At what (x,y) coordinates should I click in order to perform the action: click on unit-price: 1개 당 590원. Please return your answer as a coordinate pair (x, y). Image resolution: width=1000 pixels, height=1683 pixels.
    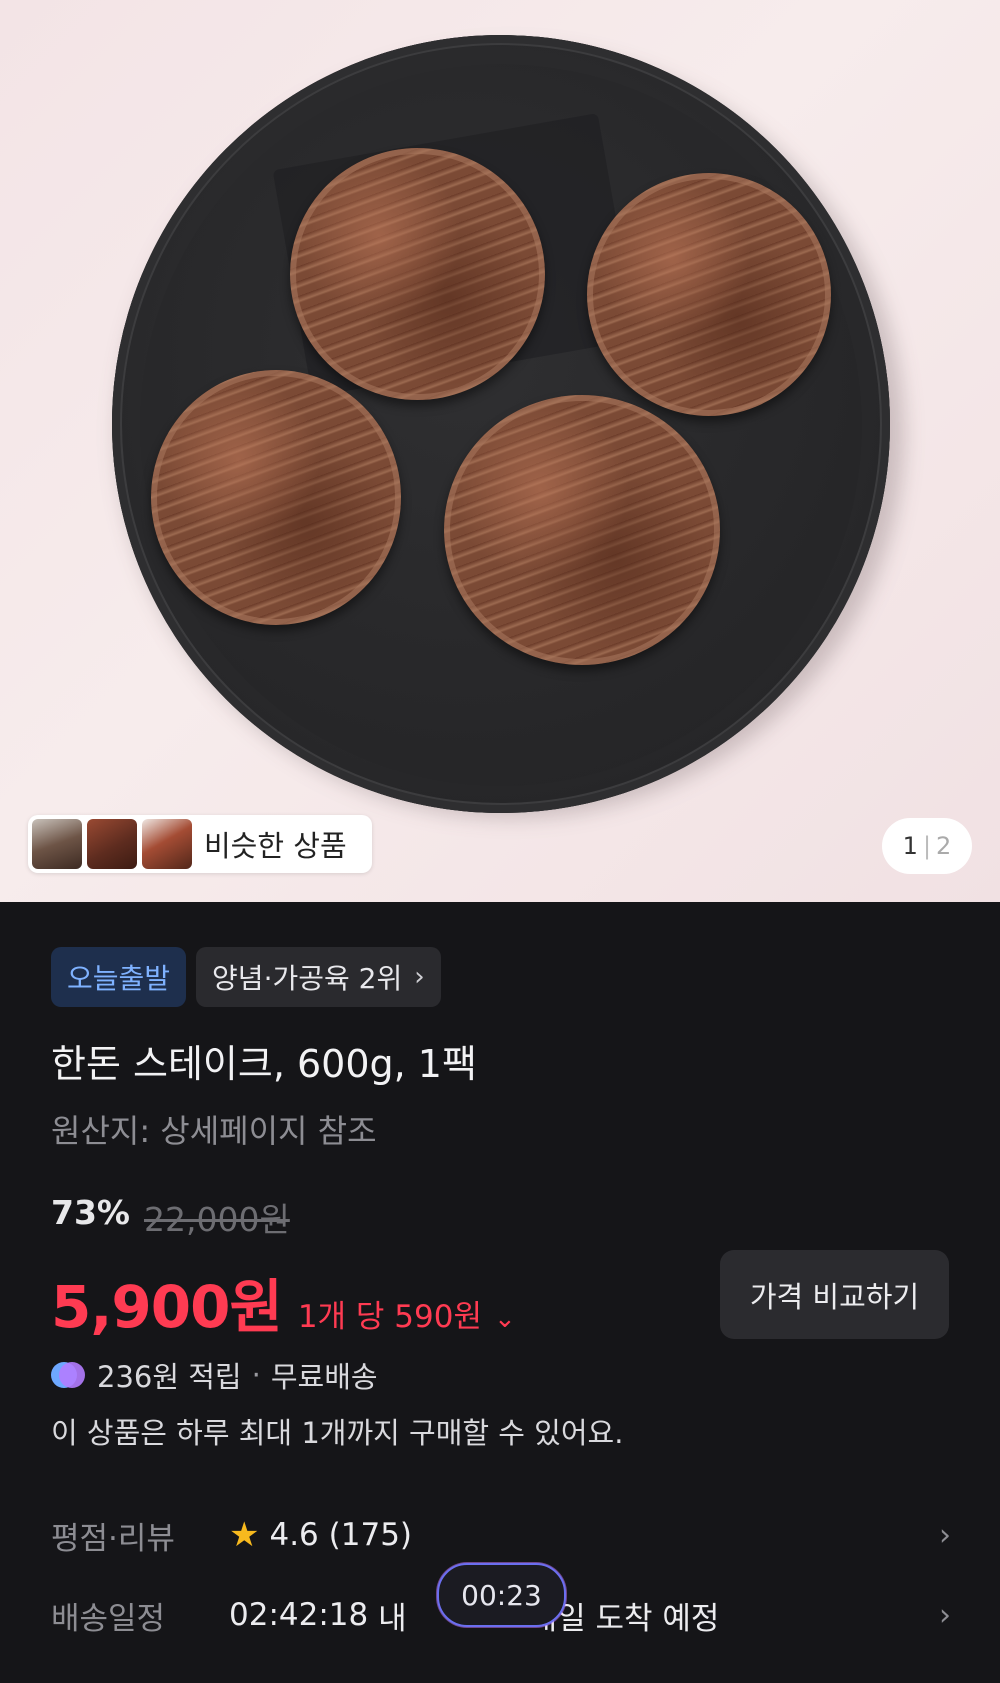
    Looking at the image, I should click on (390, 1313).